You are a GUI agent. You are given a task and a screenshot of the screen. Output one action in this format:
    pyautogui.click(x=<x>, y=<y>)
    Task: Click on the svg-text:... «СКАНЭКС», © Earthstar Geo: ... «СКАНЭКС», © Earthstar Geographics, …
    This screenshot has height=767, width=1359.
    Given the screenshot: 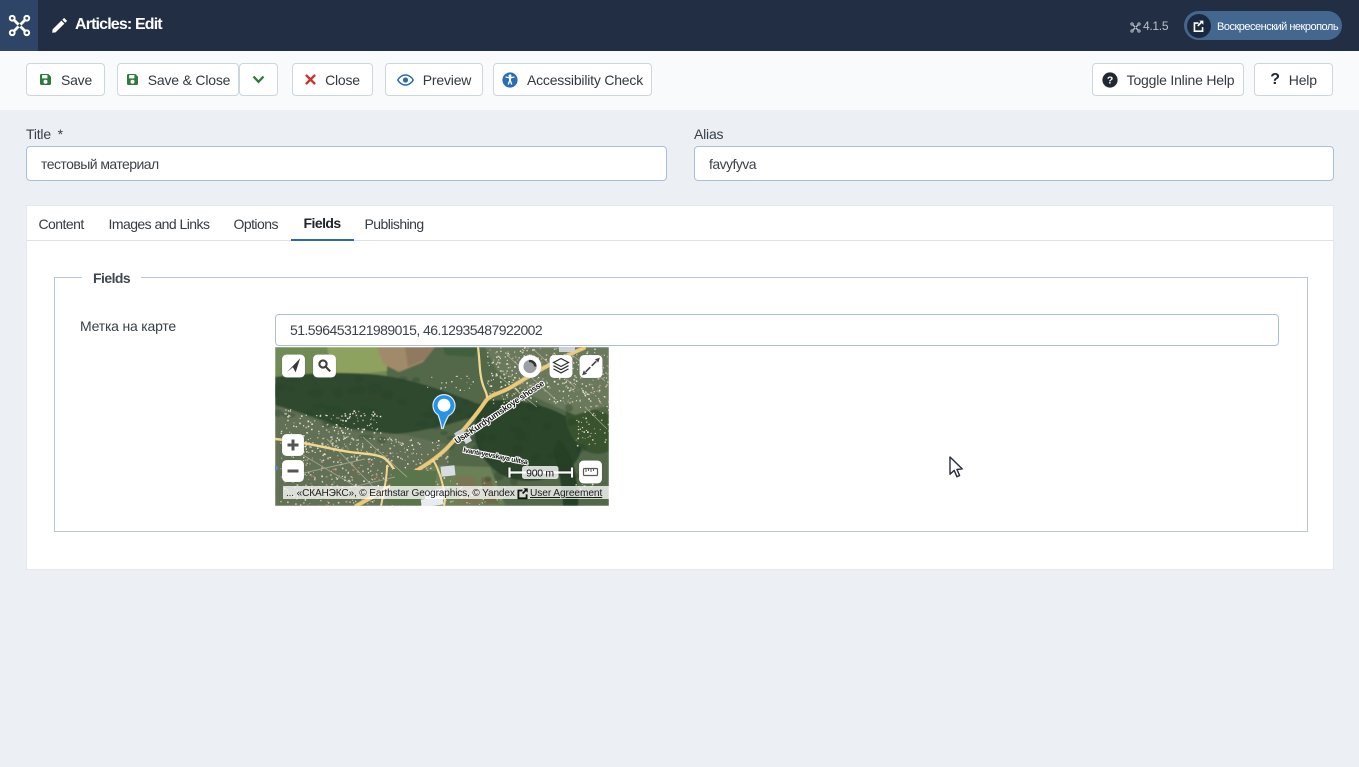 What is the action you would take?
    pyautogui.click(x=400, y=493)
    